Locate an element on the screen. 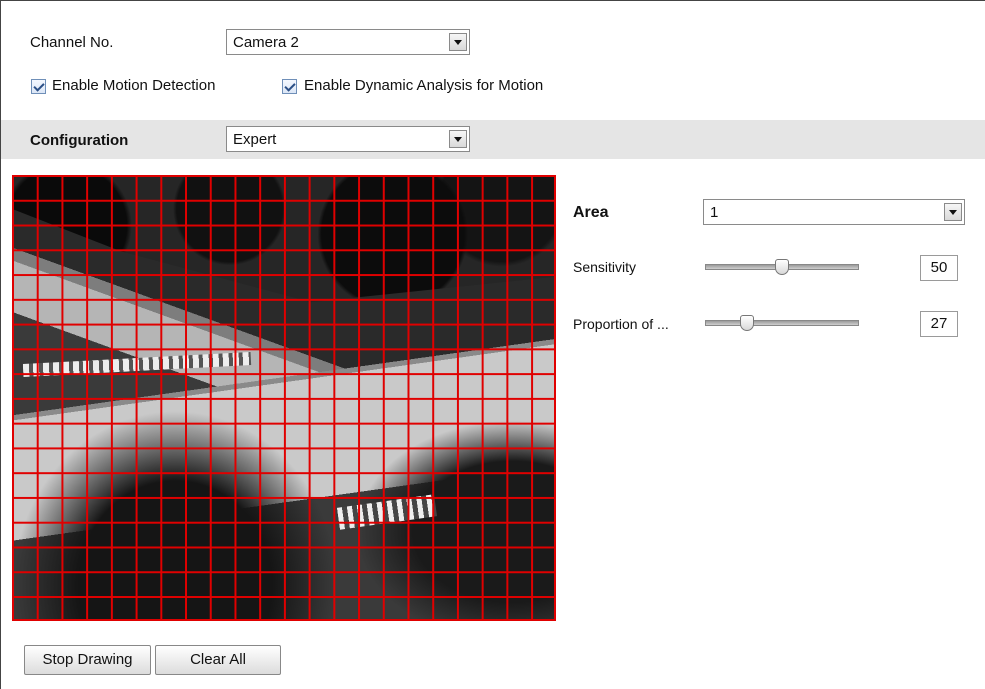 This screenshot has height=689, width=985. sensitivity-label: Sensitivity is located at coordinates (605, 267).